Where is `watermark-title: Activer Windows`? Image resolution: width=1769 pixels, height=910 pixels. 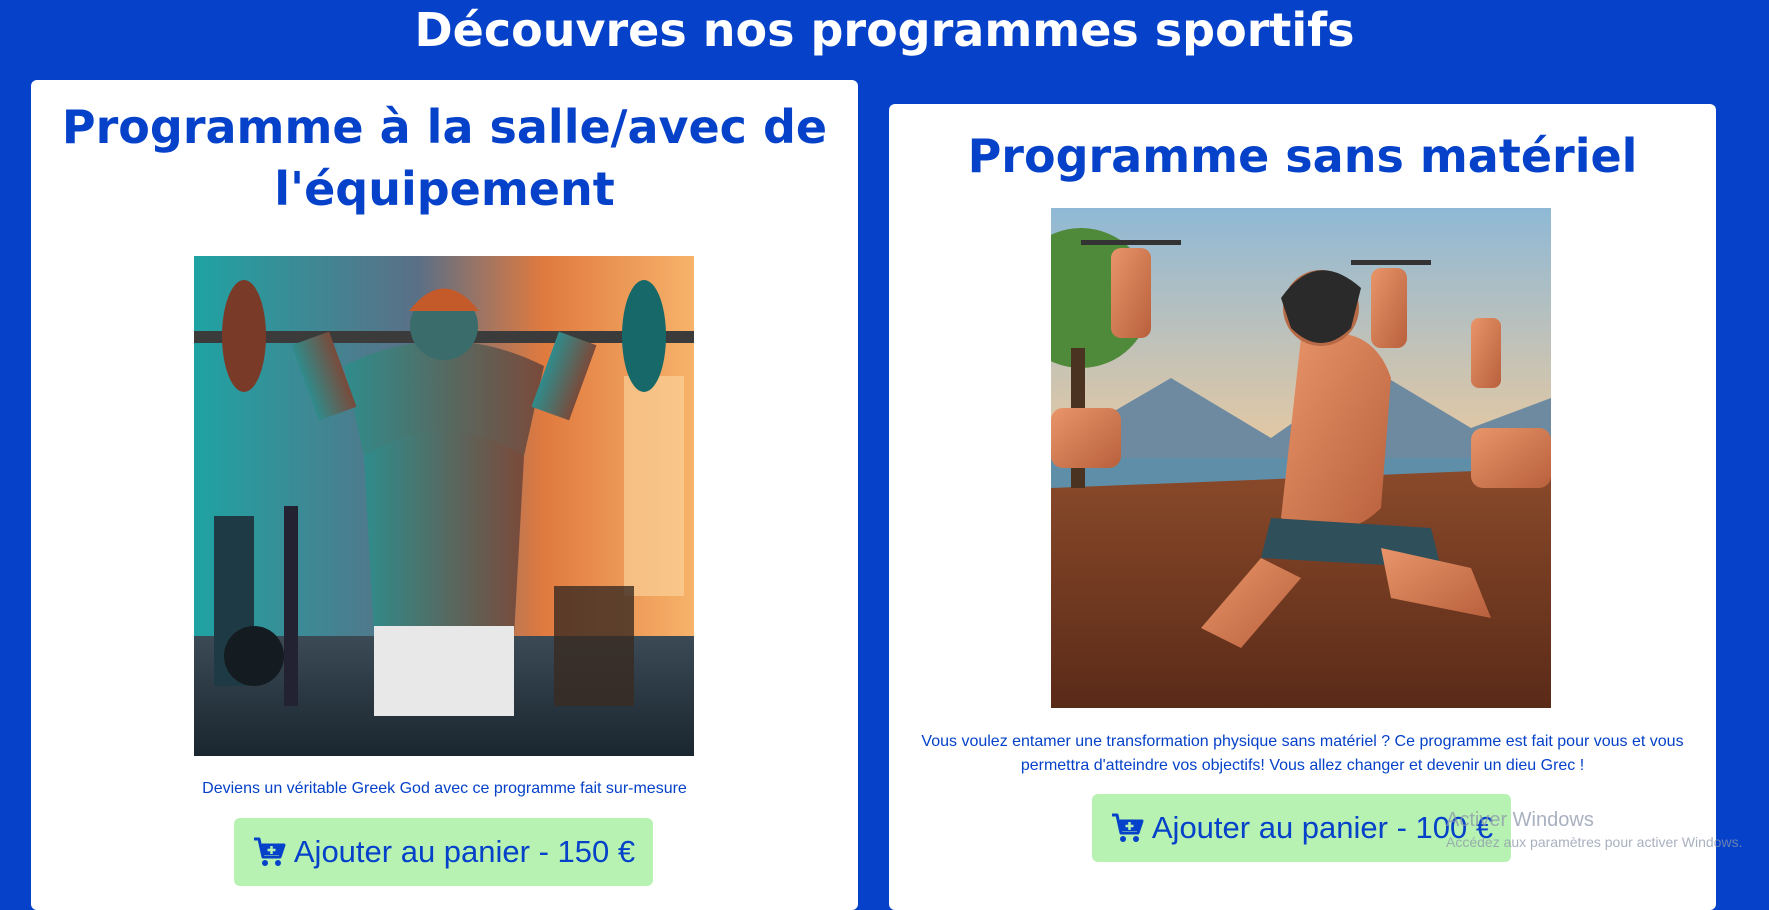 watermark-title: Activer Windows is located at coordinates (1520, 820).